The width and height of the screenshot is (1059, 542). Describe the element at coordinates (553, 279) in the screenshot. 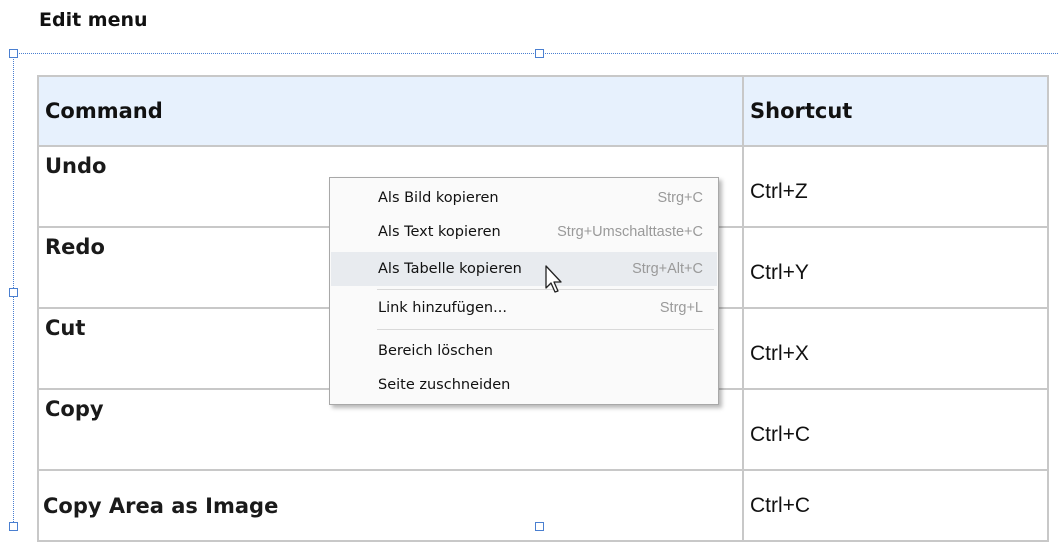

I see `arrow-pointer-icon` at that location.